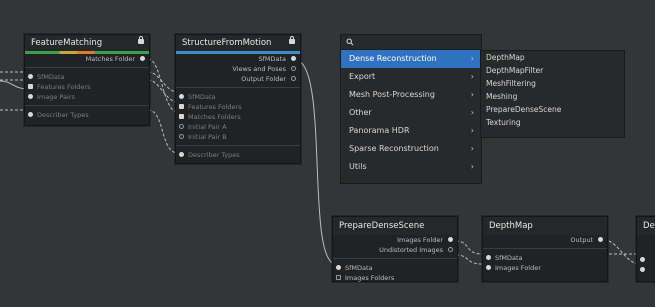 The height and width of the screenshot is (307, 655). I want to click on node-header: StructureFromMotion, so click(238, 43).